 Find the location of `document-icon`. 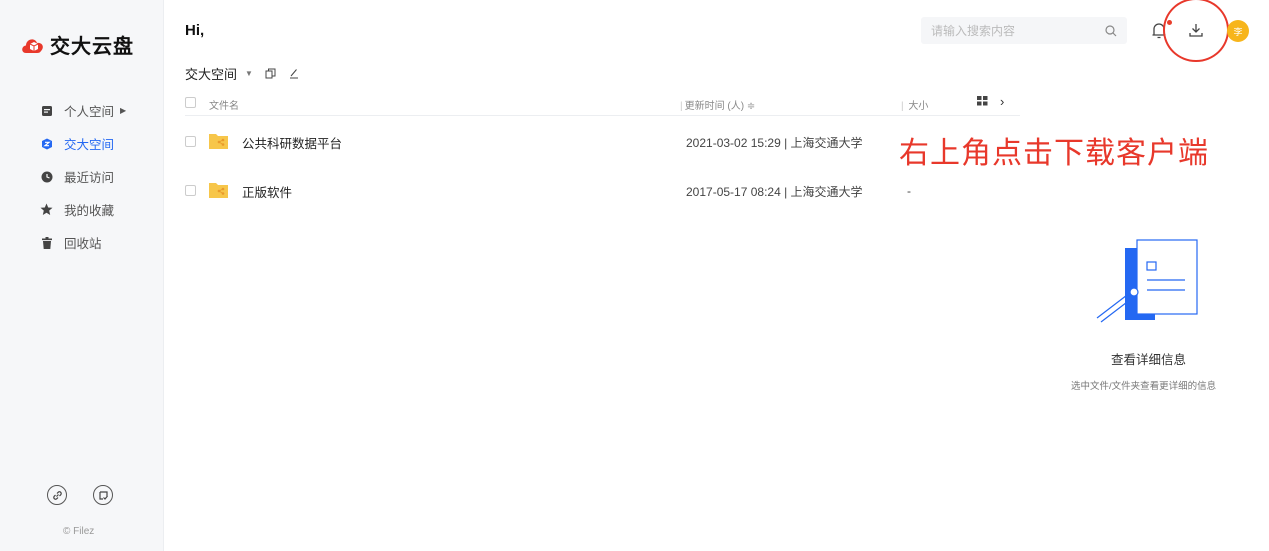

document-icon is located at coordinates (46, 110).